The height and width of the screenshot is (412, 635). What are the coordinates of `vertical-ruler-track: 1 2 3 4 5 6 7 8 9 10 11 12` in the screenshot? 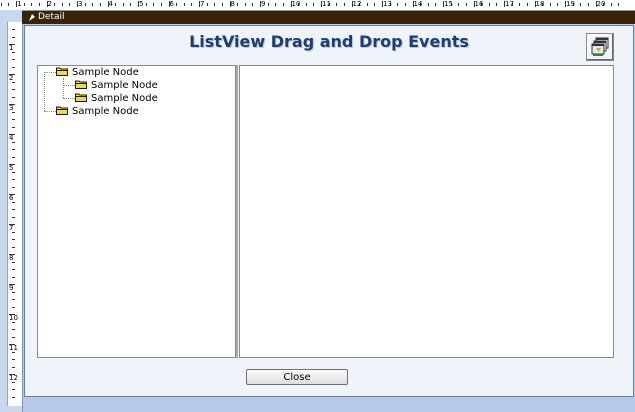 It's located at (14, 214).